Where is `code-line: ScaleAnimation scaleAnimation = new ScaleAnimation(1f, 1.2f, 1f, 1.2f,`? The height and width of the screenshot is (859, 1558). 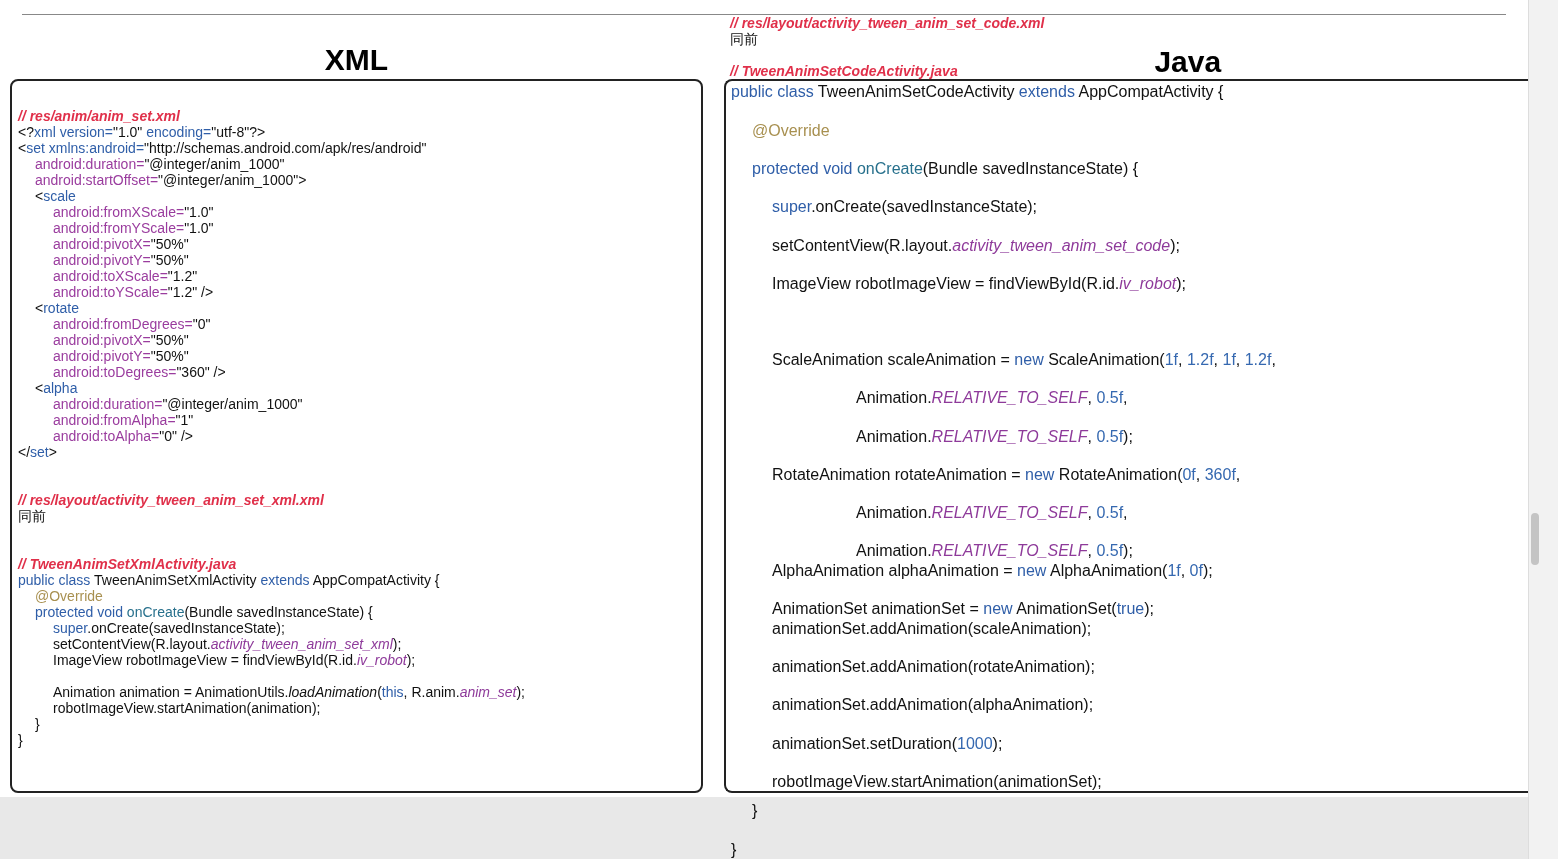
code-line: ScaleAnimation scaleAnimation = new ScaleAnimation(1f, 1.2f, 1f, 1.2f, is located at coordinates (1024, 359).